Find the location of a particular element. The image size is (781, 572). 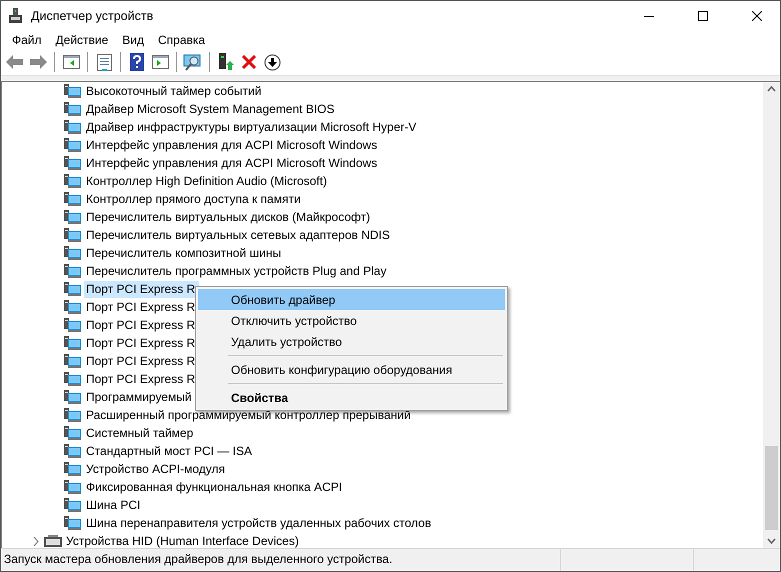

properties-icon is located at coordinates (104, 62).